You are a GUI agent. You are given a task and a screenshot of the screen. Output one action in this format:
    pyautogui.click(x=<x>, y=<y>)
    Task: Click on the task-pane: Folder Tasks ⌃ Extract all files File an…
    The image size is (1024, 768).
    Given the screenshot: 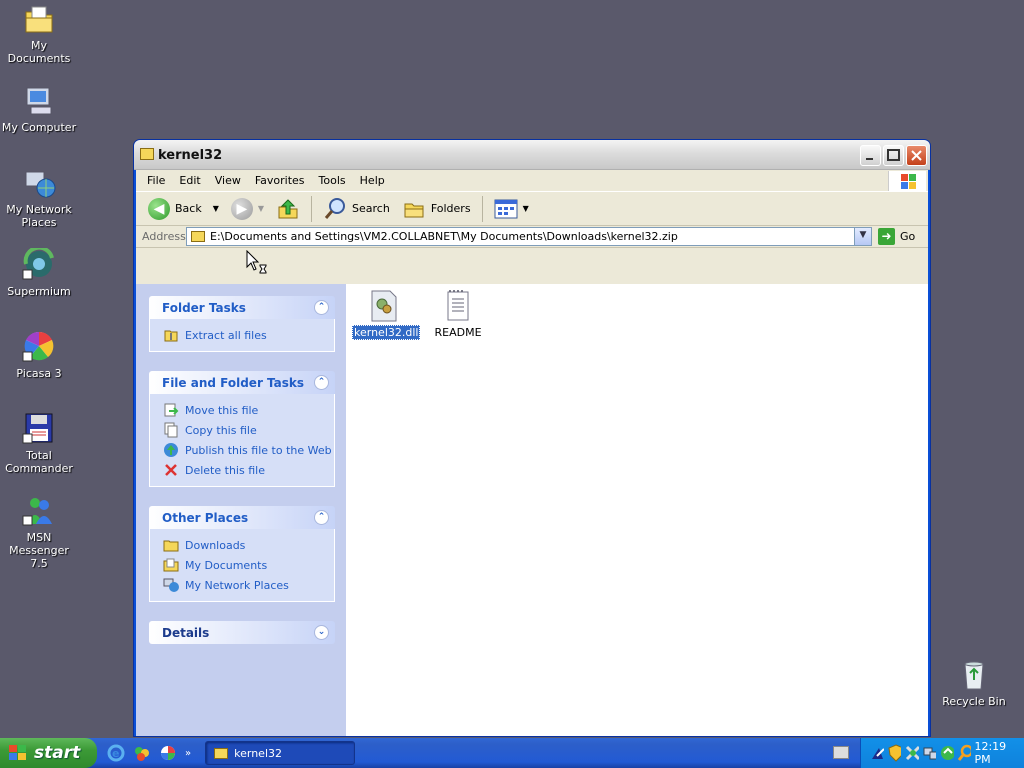 What is the action you would take?
    pyautogui.click(x=241, y=510)
    